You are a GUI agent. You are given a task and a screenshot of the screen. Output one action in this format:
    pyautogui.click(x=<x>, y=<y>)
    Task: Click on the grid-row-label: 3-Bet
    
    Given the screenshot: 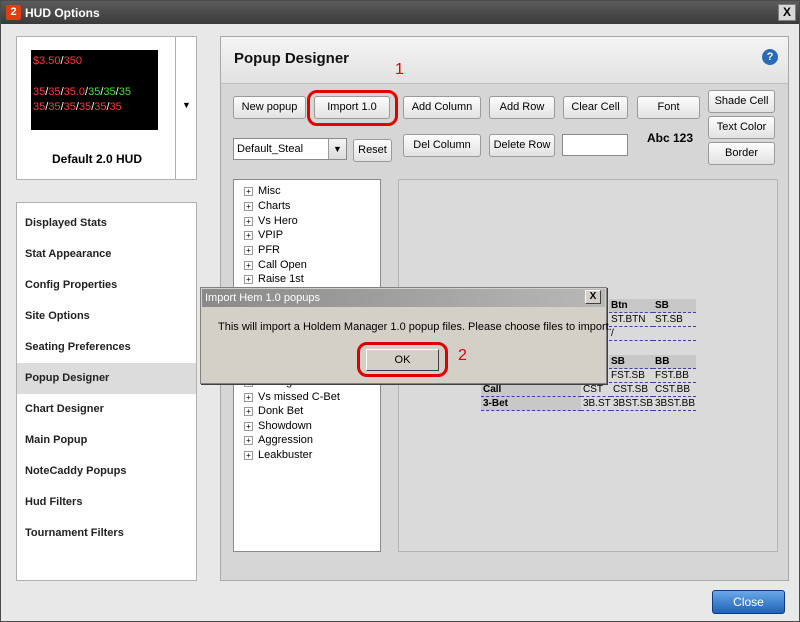 What is the action you would take?
    pyautogui.click(x=531, y=404)
    